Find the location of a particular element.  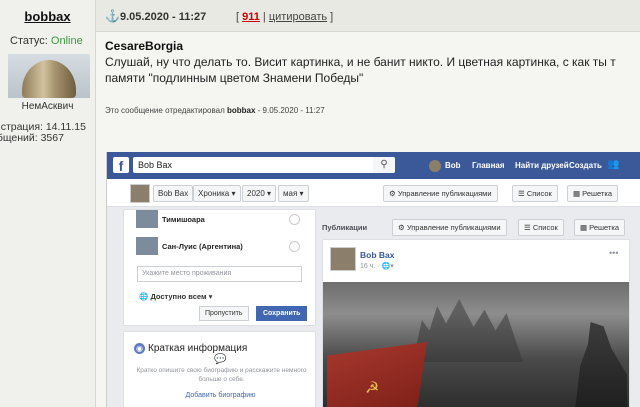

post-links: [ 911 | цитировать ] is located at coordinates (285, 17).